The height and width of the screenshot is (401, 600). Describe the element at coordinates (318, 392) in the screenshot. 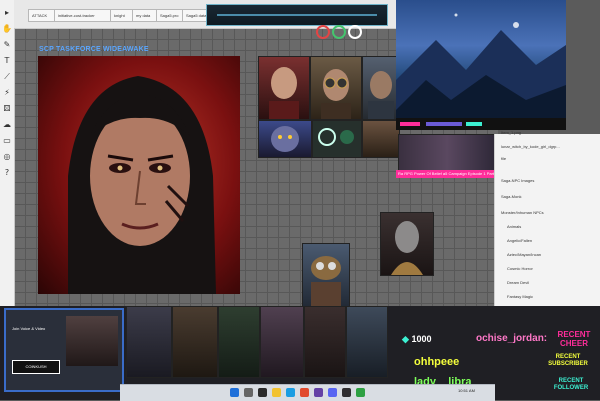

I see `twitch-icon` at that location.